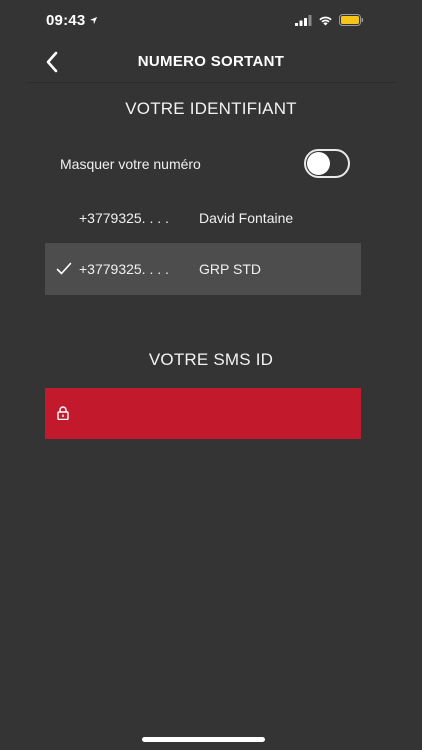  Describe the element at coordinates (130, 164) in the screenshot. I see `mask-number-label: Masquer votre numéro` at that location.